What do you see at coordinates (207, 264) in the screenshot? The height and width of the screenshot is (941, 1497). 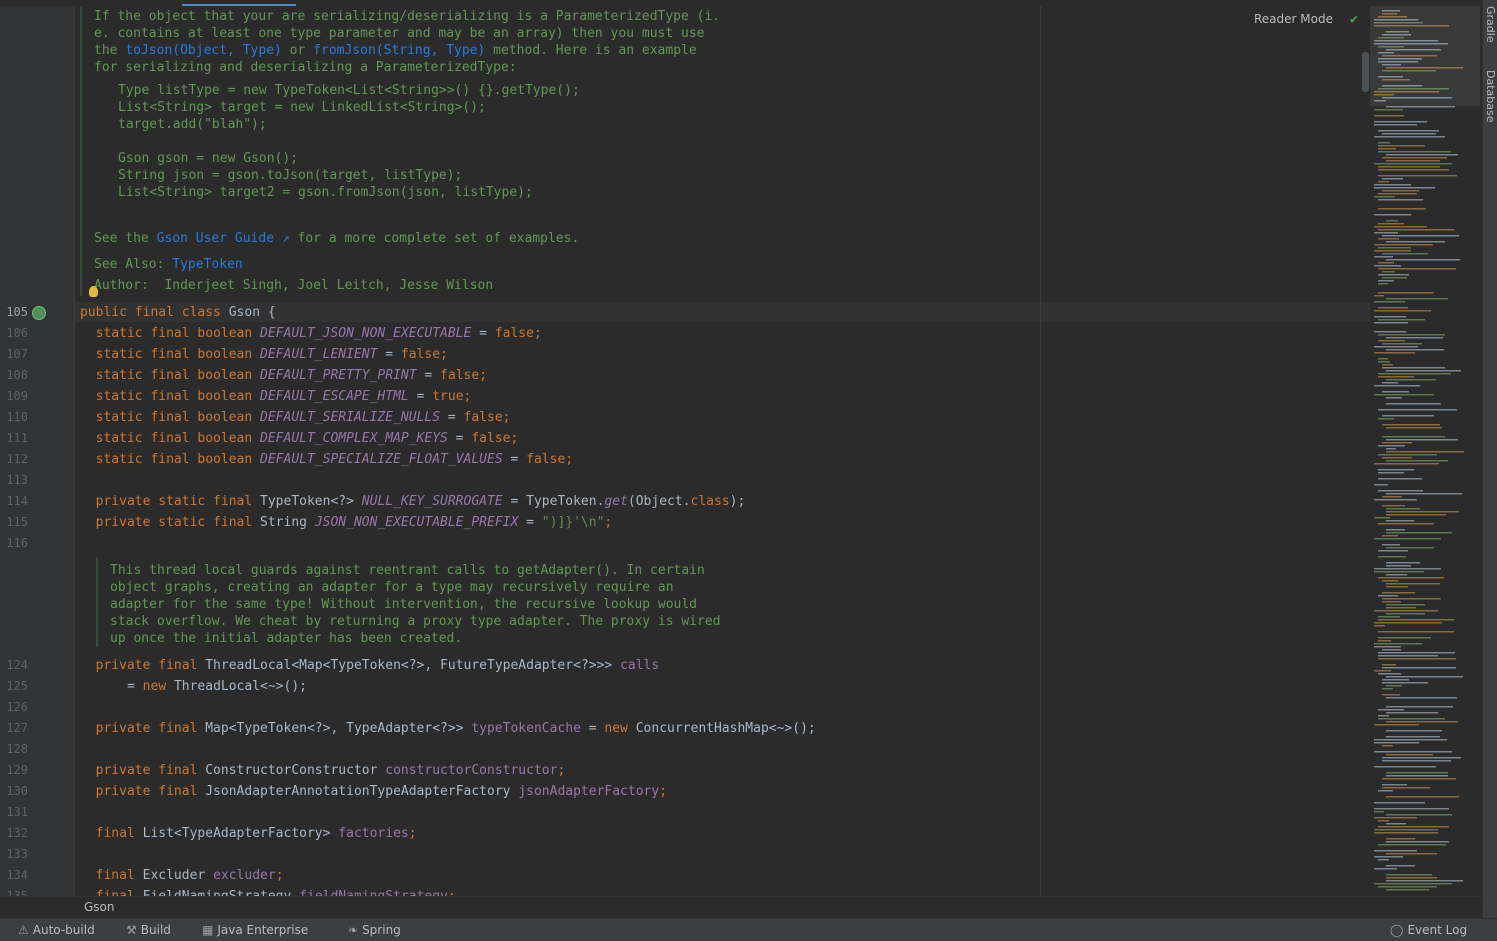 I see `typetoken-link: TypeToken` at bounding box center [207, 264].